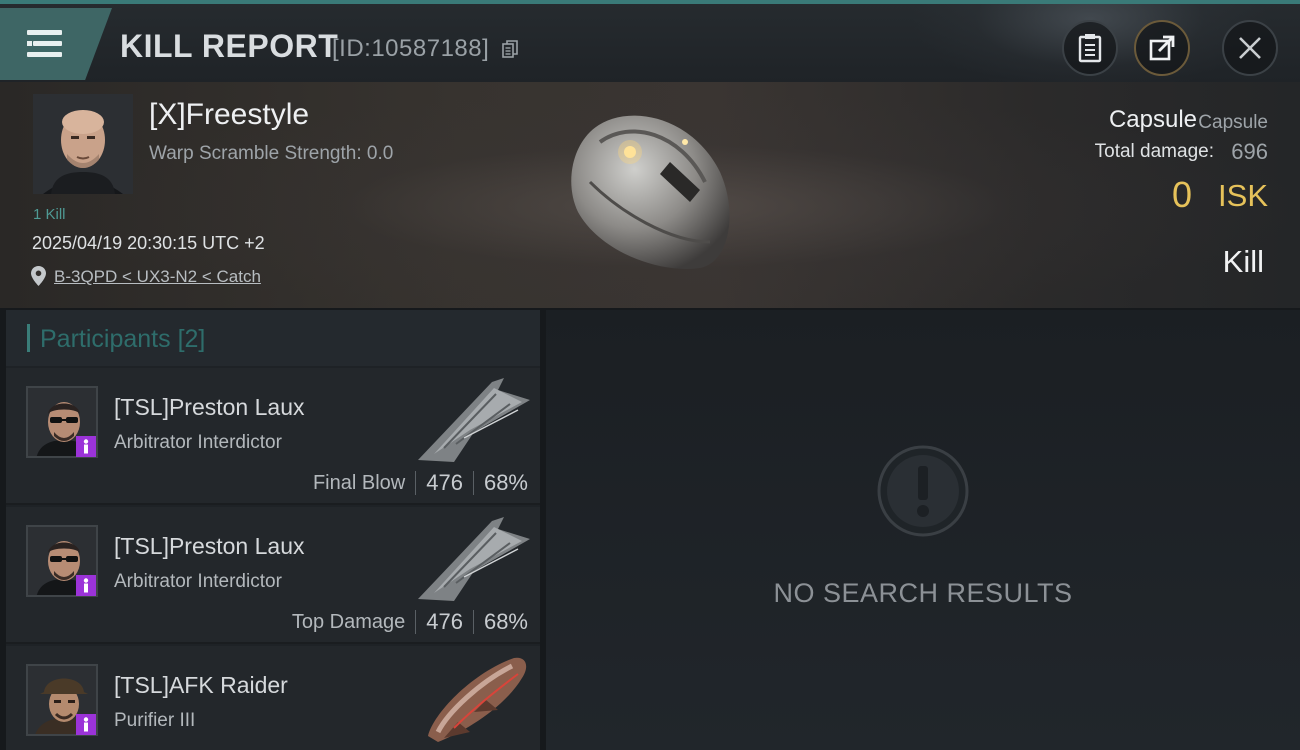 The width and height of the screenshot is (1300, 750). Describe the element at coordinates (155, 720) in the screenshot. I see `participant-ship: Purifier III` at that location.